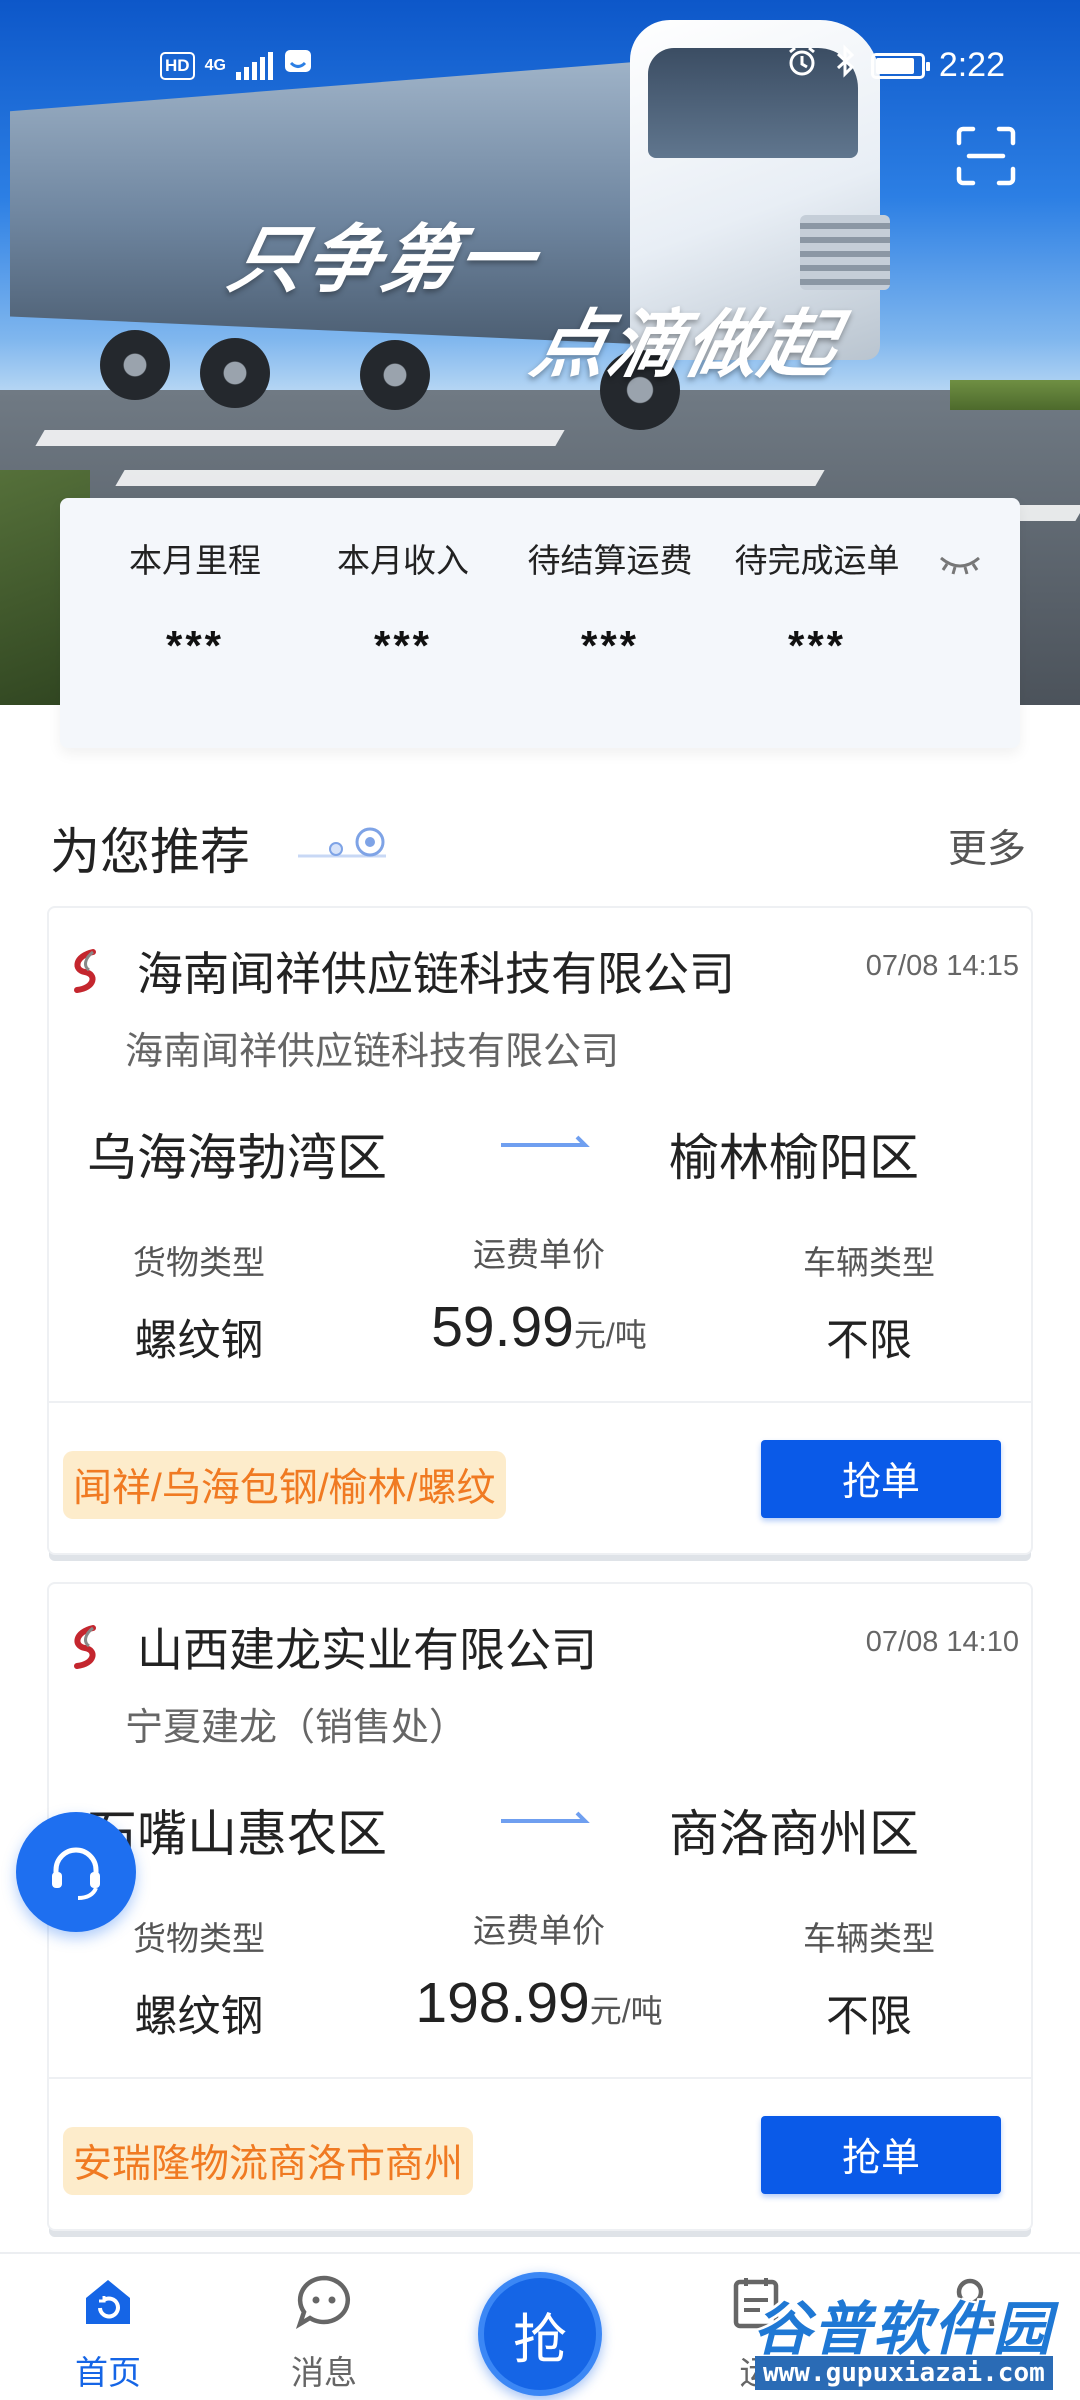 This screenshot has width=1080, height=2400. I want to click on route-tag: 闻祥/乌海包钢/榆林/螺纹, so click(284, 1485).